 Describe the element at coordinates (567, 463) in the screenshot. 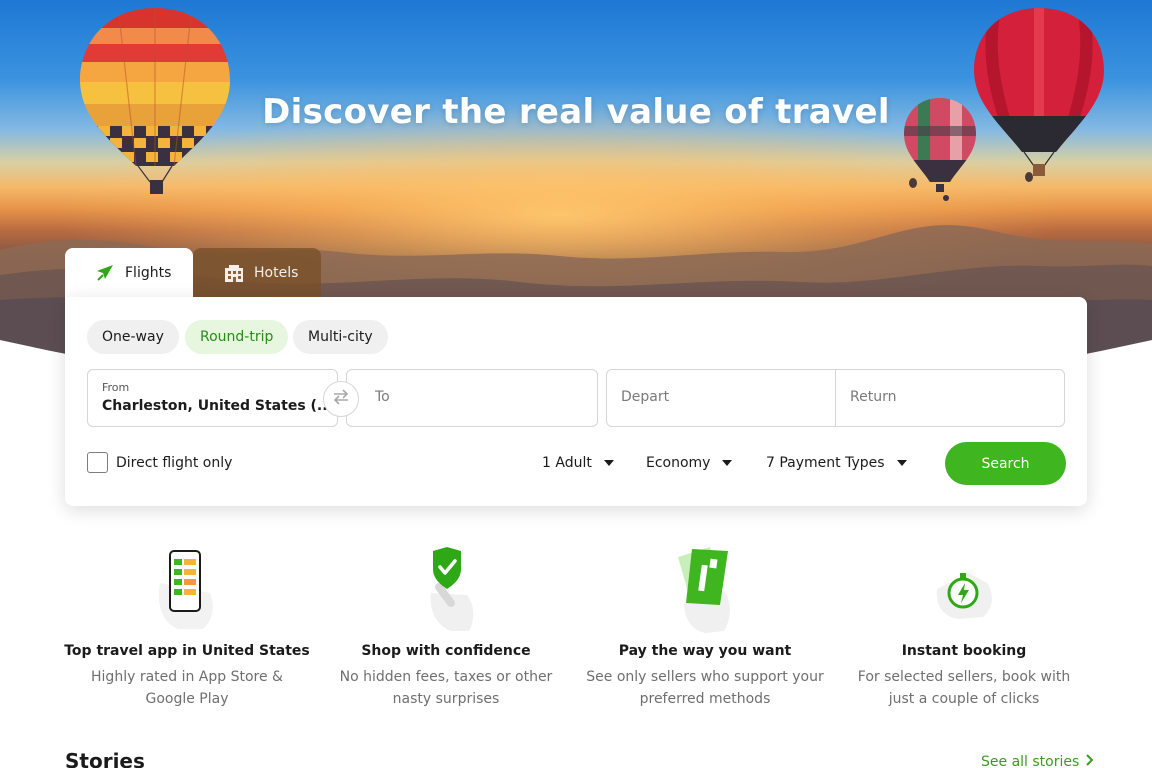

I see `passengers-value: 1 Adult` at that location.